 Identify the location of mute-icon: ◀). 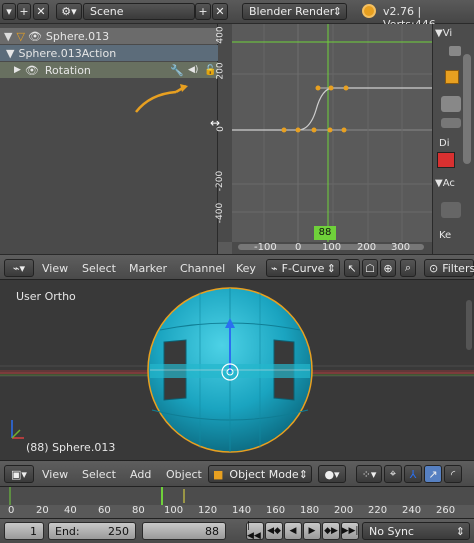
(193, 70).